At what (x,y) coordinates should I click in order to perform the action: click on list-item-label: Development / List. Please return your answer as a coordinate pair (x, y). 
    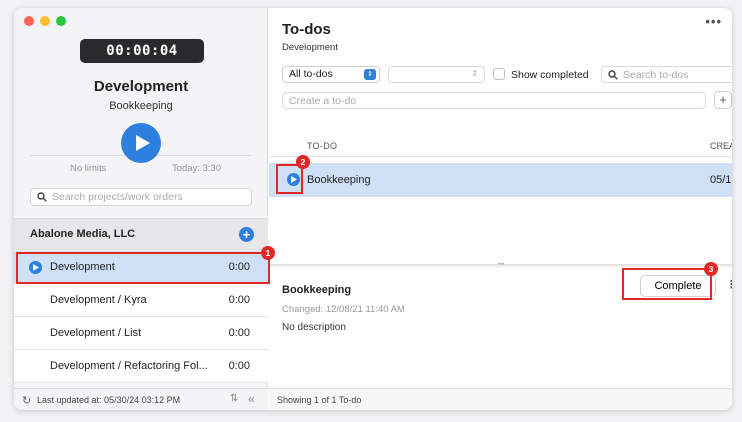
    Looking at the image, I should click on (96, 333).